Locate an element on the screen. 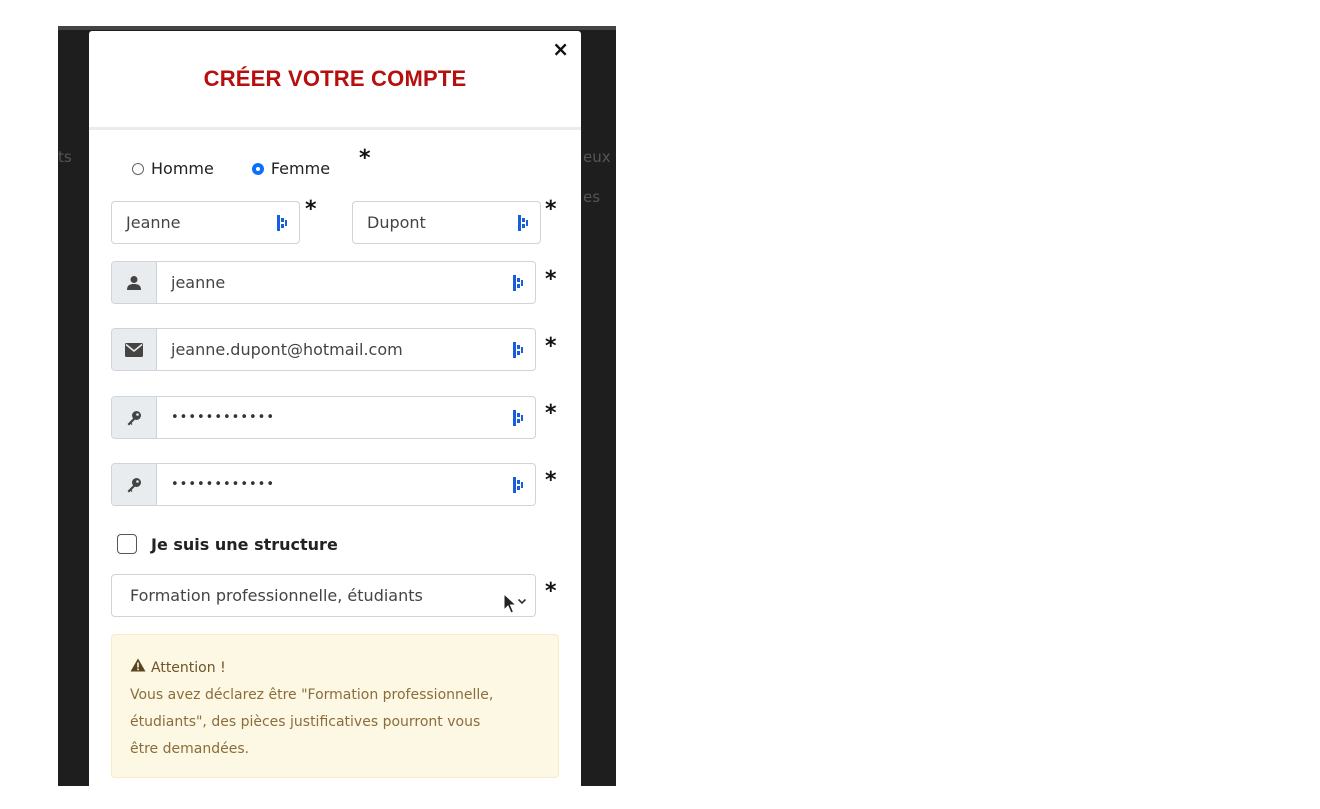 The height and width of the screenshot is (809, 1320). password-confirm-field: •••••••••••• is located at coordinates (323, 484).